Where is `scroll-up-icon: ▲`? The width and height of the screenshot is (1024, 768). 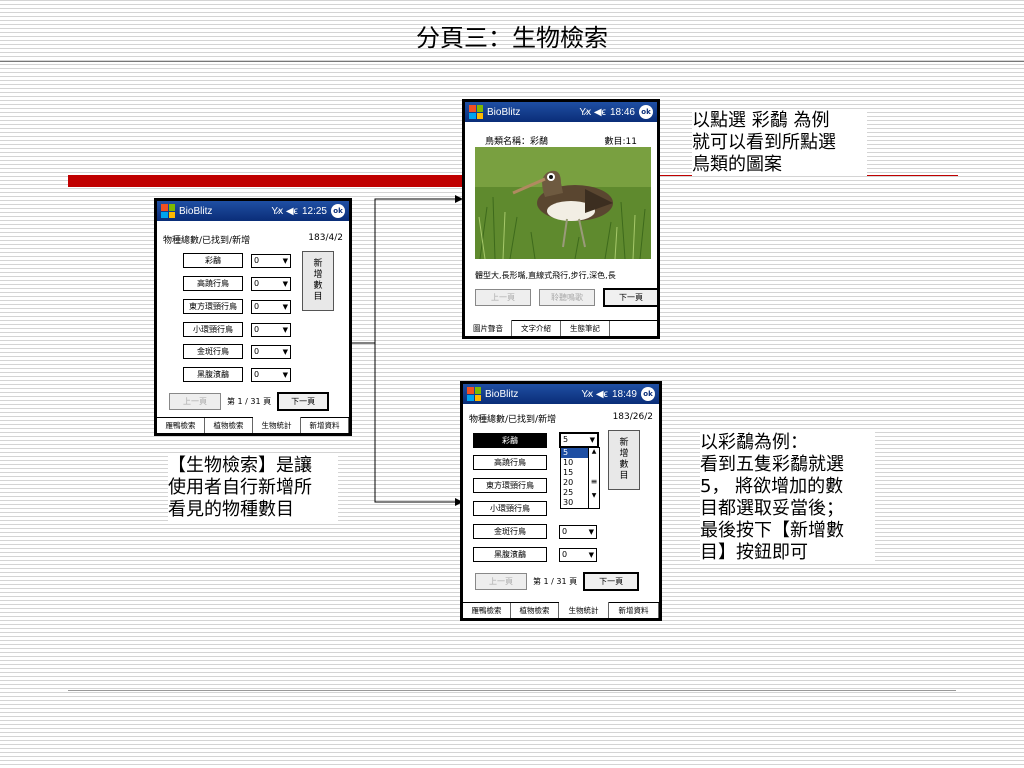
scroll-up-icon: ▲ is located at coordinates (594, 451).